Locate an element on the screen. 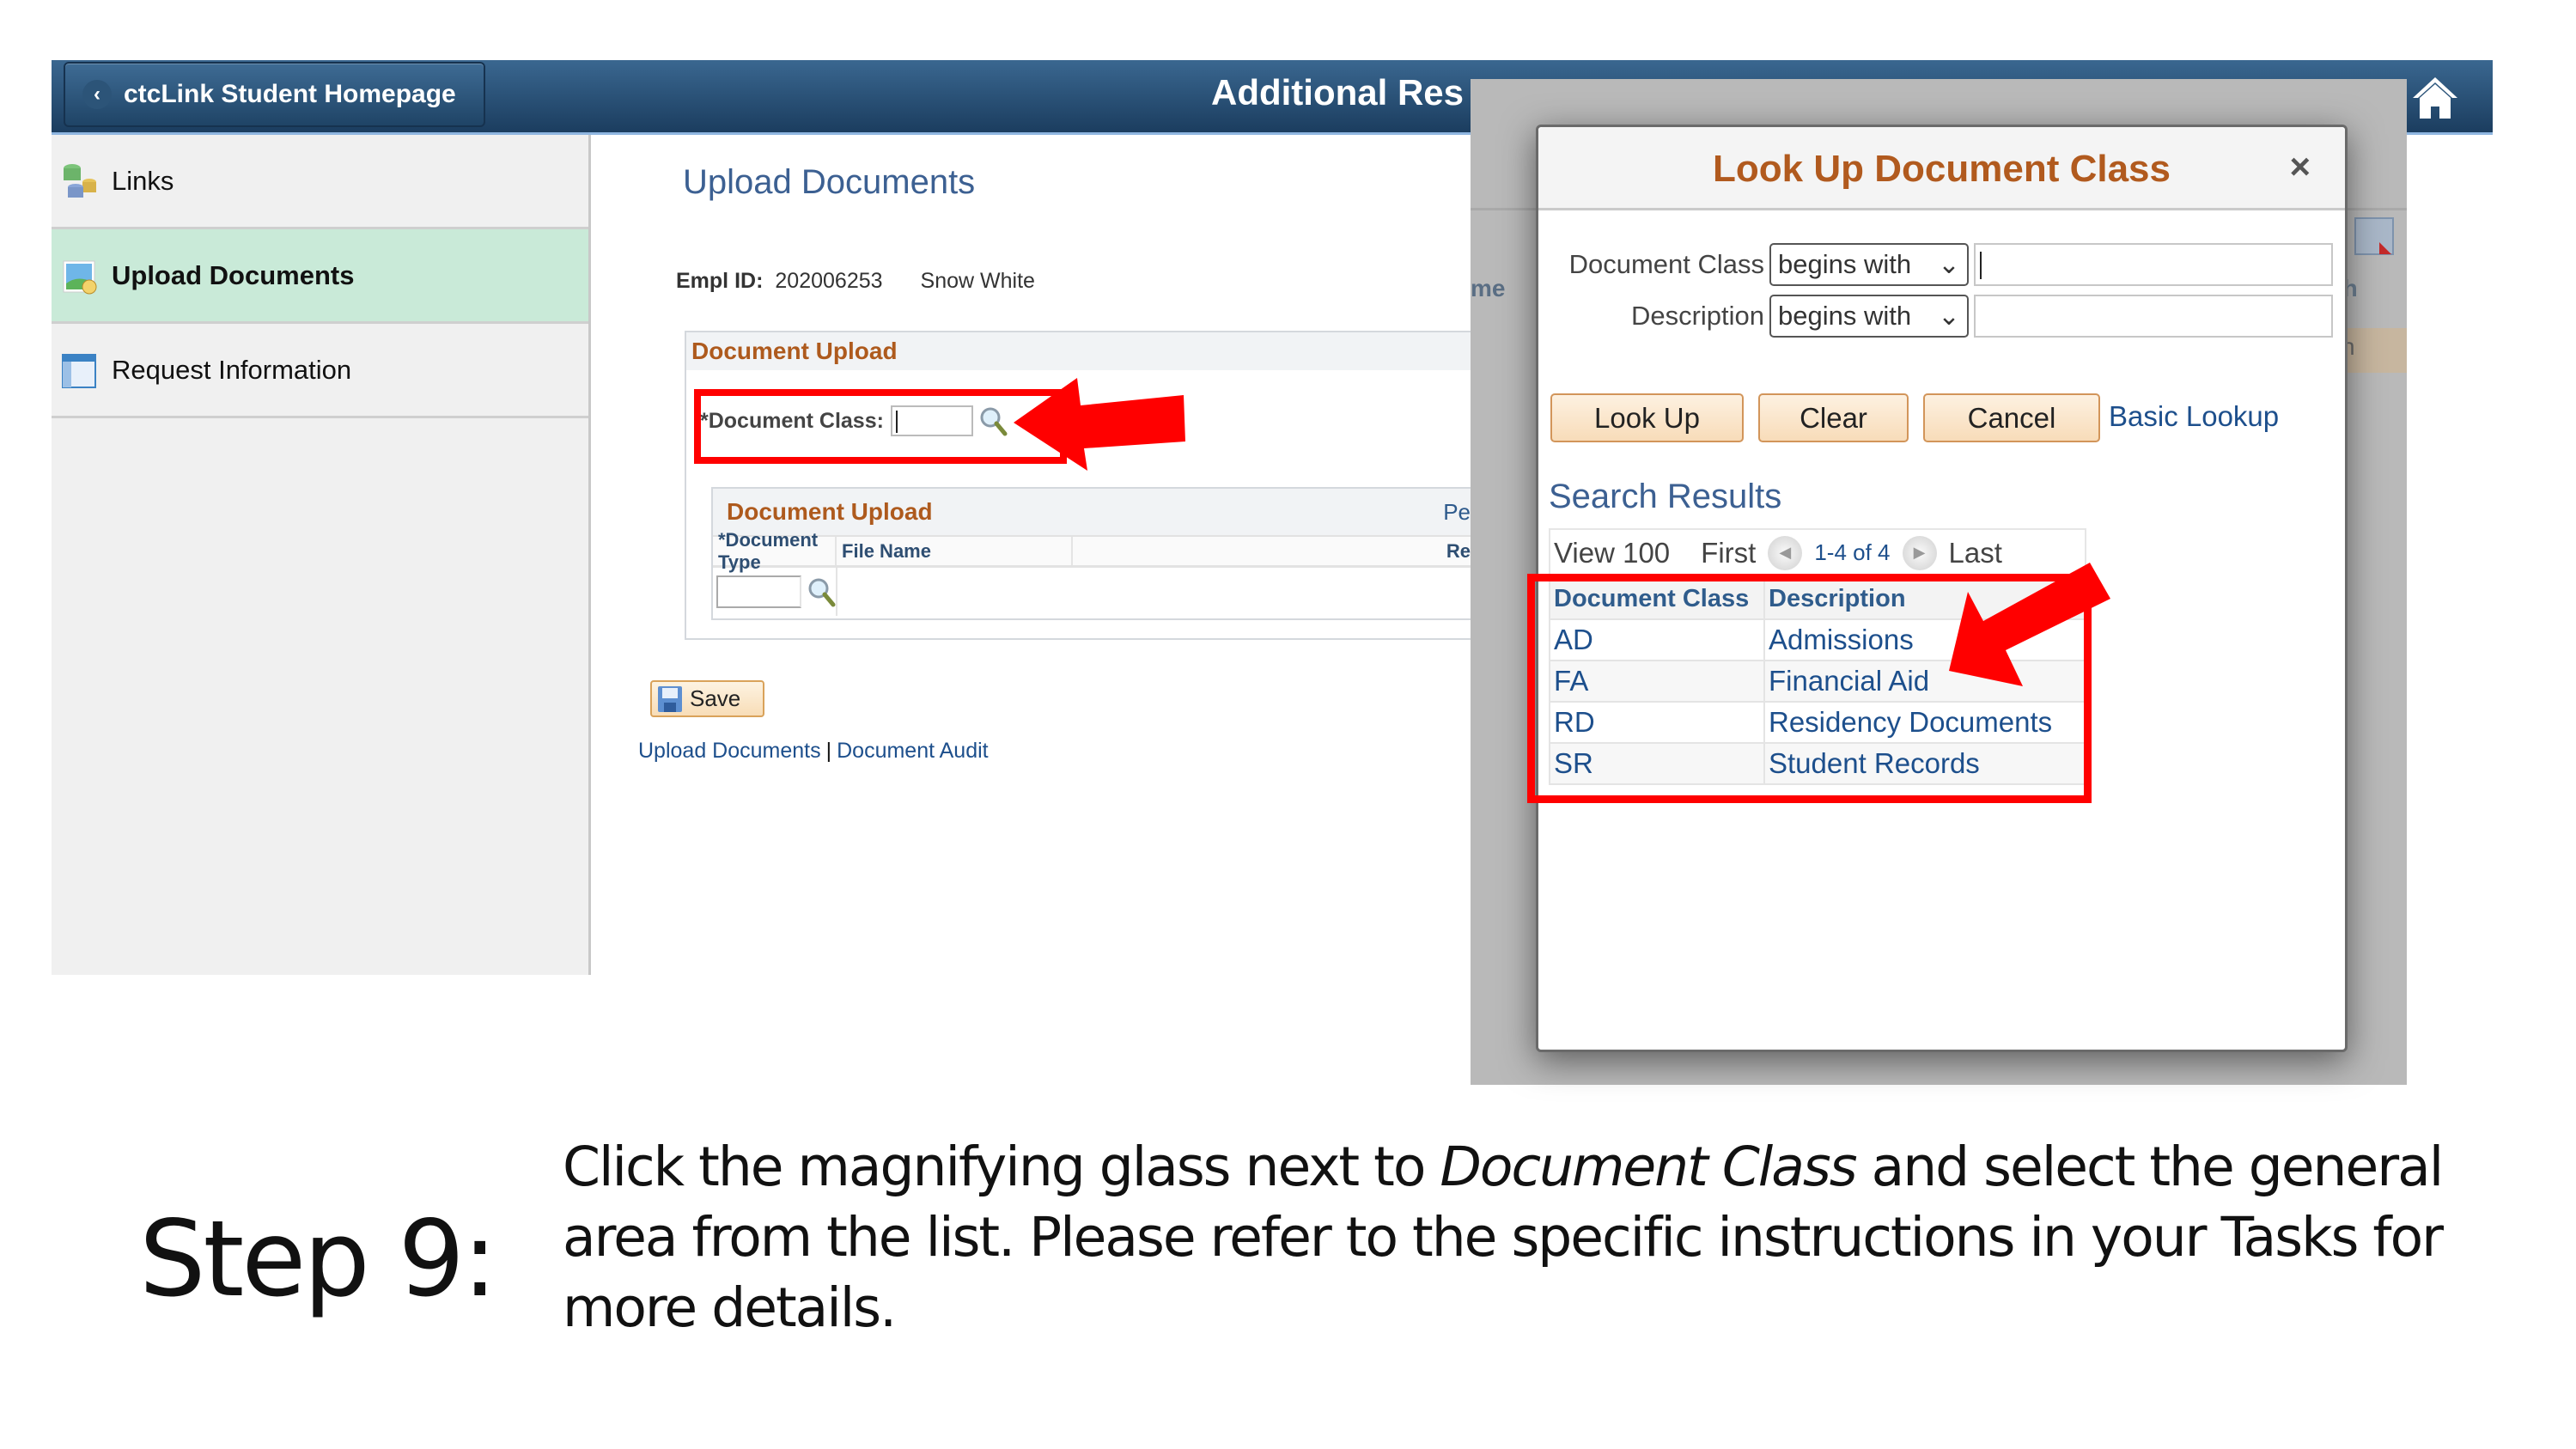 The image size is (2576, 1449). employee-info: Empl ID: 202006253 Snow White is located at coordinates (855, 281).